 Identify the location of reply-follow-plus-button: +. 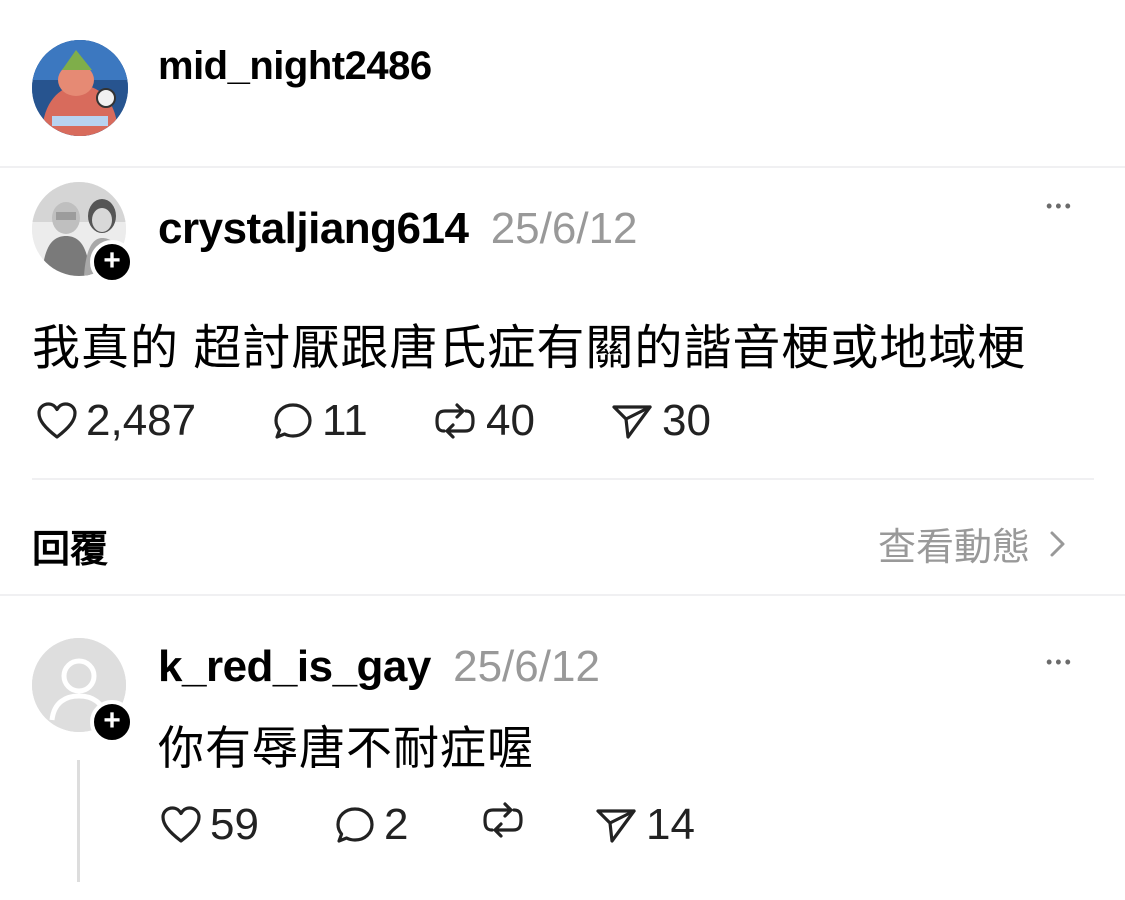
(112, 722).